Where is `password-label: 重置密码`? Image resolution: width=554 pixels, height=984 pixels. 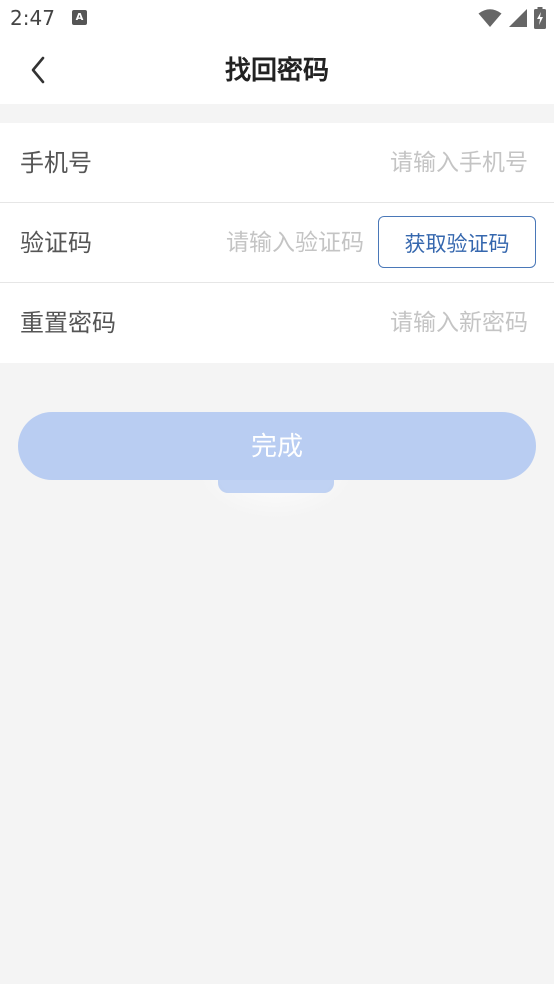
password-label: 重置密码 is located at coordinates (68, 323).